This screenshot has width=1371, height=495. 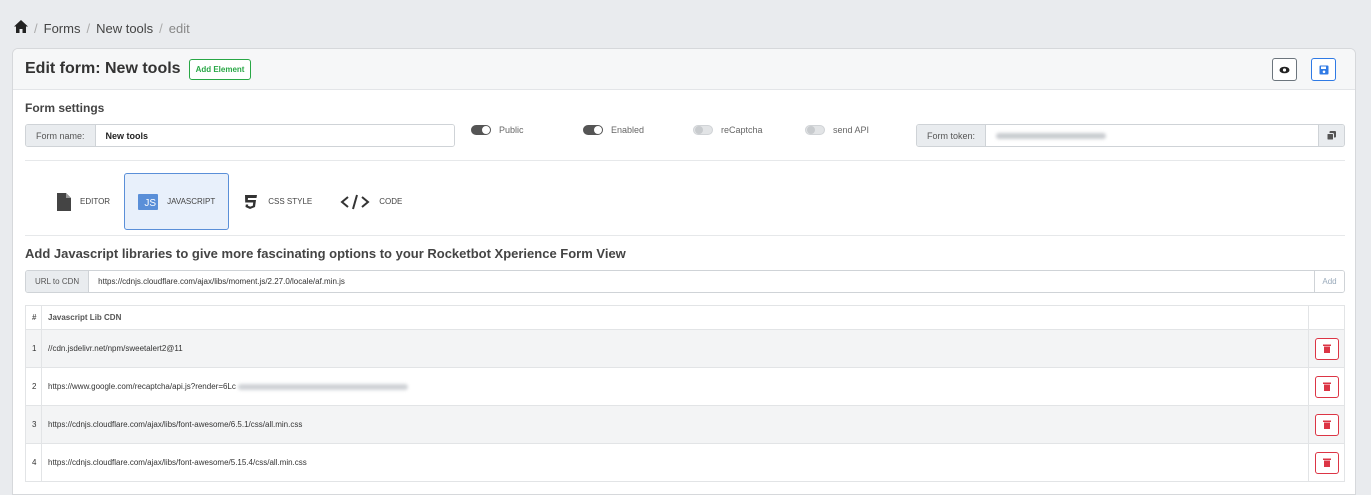 What do you see at coordinates (103, 68) in the screenshot?
I see `page-title: Edit form: New tools` at bounding box center [103, 68].